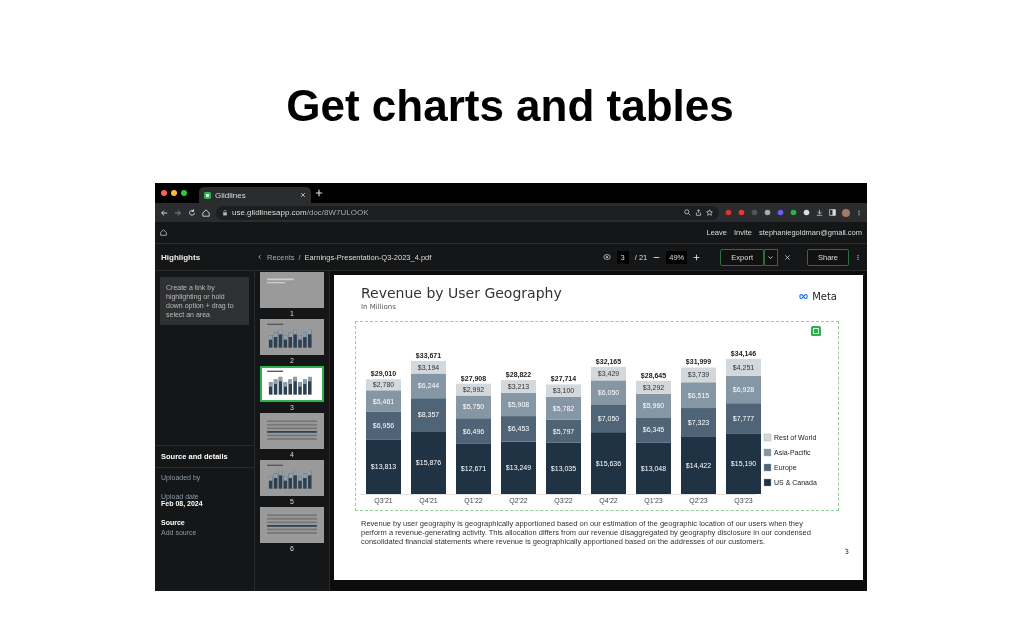  What do you see at coordinates (164, 212) in the screenshot?
I see `back-icon` at bounding box center [164, 212].